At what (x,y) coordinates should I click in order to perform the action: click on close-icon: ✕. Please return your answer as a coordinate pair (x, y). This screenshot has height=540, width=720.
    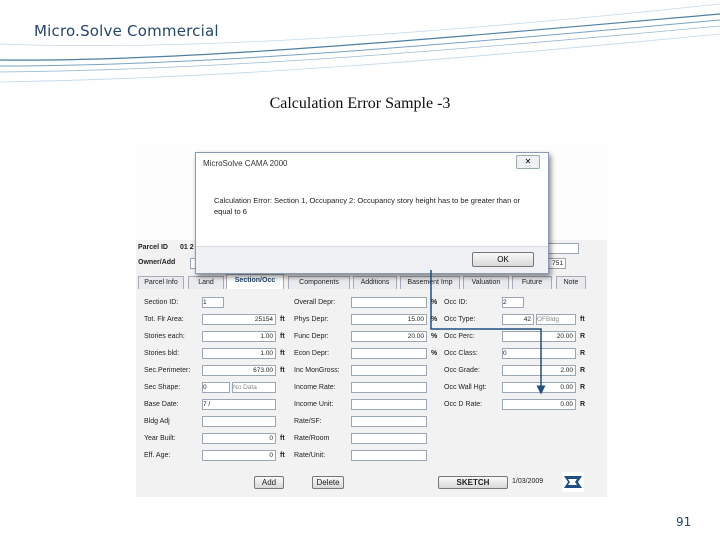
    Looking at the image, I should click on (528, 162).